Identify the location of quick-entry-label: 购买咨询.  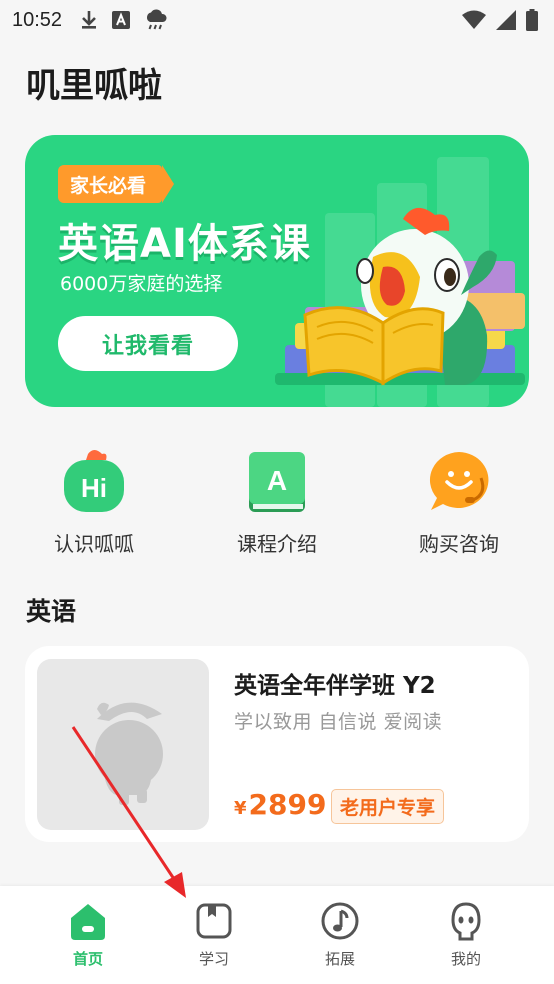
(459, 544).